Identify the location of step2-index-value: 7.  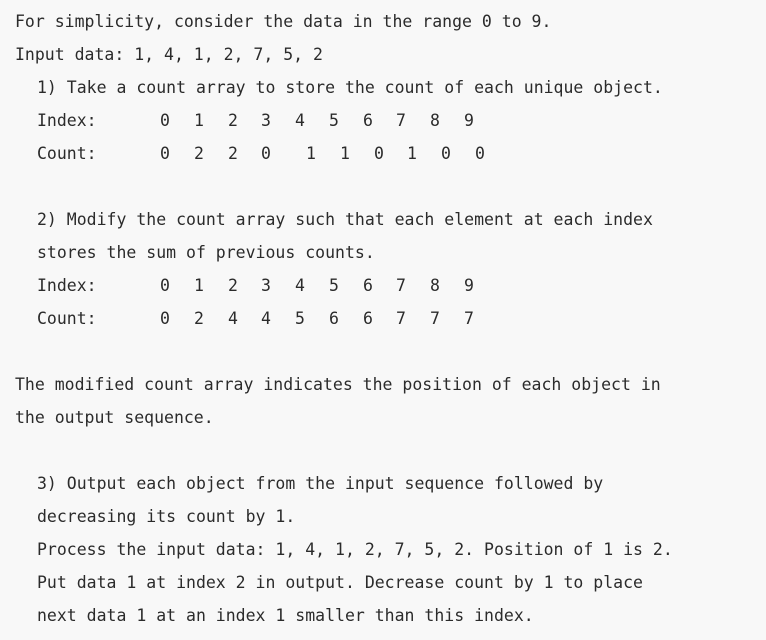
(401, 285).